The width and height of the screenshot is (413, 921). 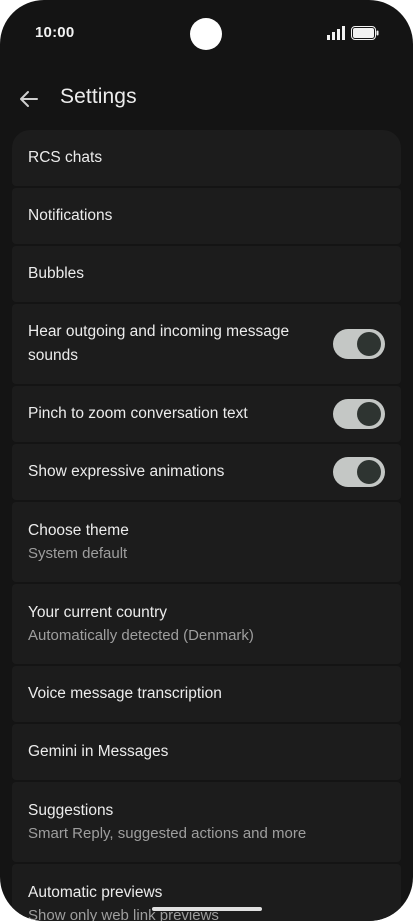 What do you see at coordinates (98, 751) in the screenshot?
I see `setting-label: Gemini in Messages` at bounding box center [98, 751].